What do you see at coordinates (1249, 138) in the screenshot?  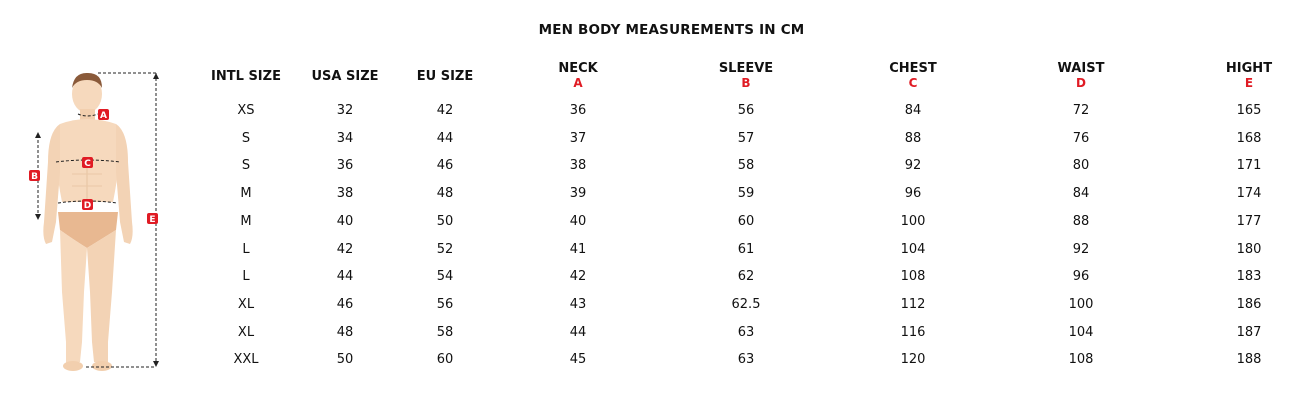 I see `table-cell: 168` at bounding box center [1249, 138].